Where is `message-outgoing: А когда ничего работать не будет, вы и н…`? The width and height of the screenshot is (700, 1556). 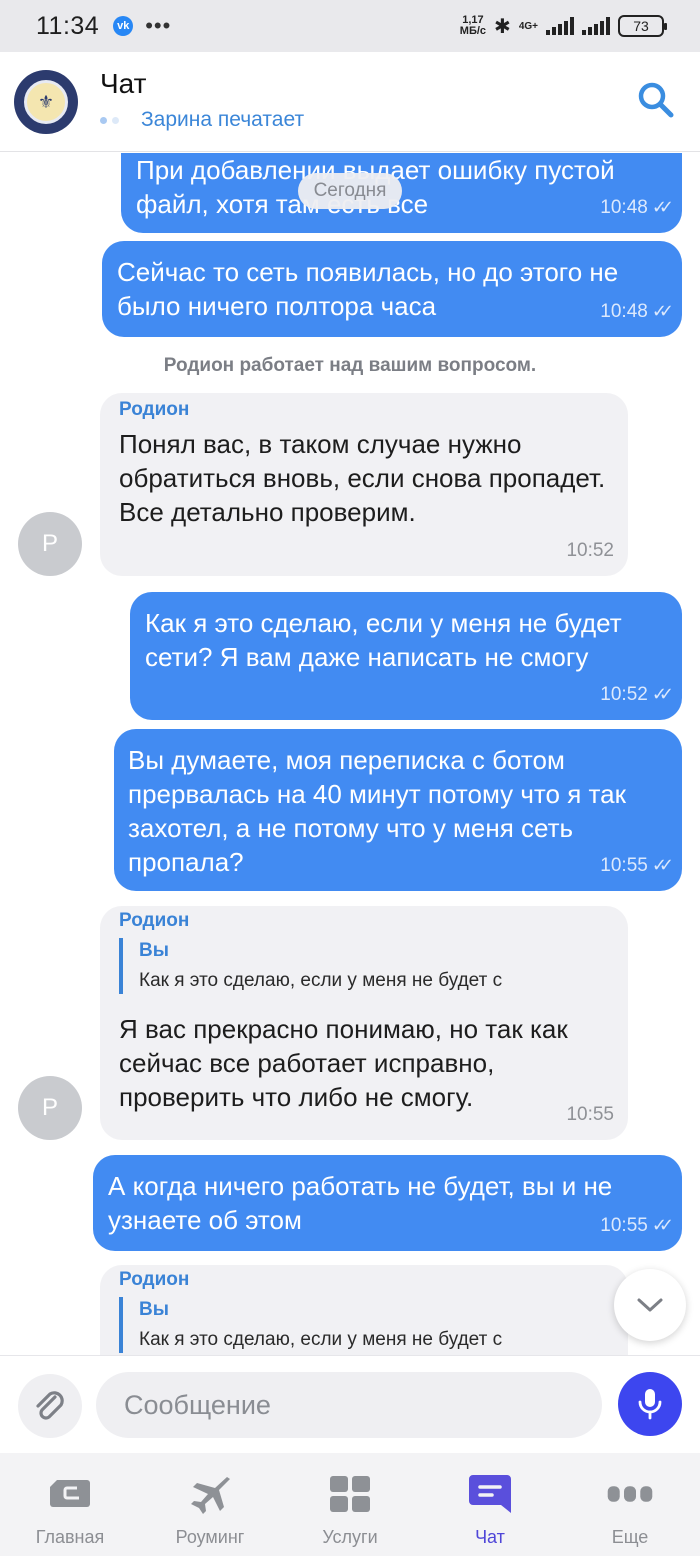 message-outgoing: А когда ничего работать не будет, вы и н… is located at coordinates (387, 1203).